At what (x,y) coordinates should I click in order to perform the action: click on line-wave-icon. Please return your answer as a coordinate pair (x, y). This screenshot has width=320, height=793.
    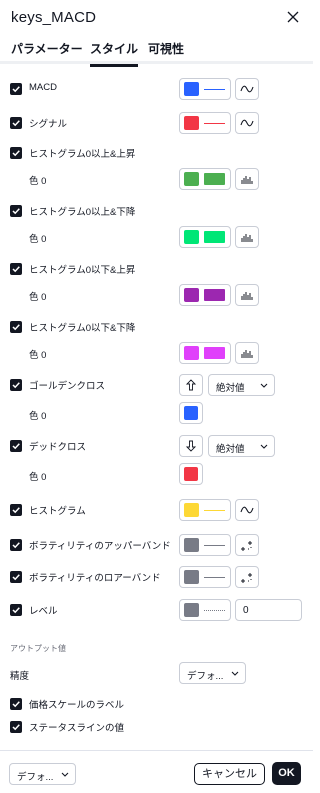
    Looking at the image, I should click on (247, 89).